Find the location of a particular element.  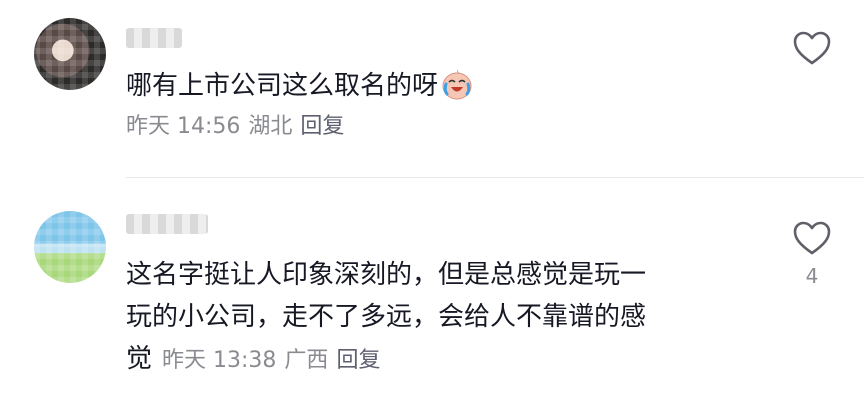

comment-meta: 昨天 13:38 广西 回复 is located at coordinates (275, 360).